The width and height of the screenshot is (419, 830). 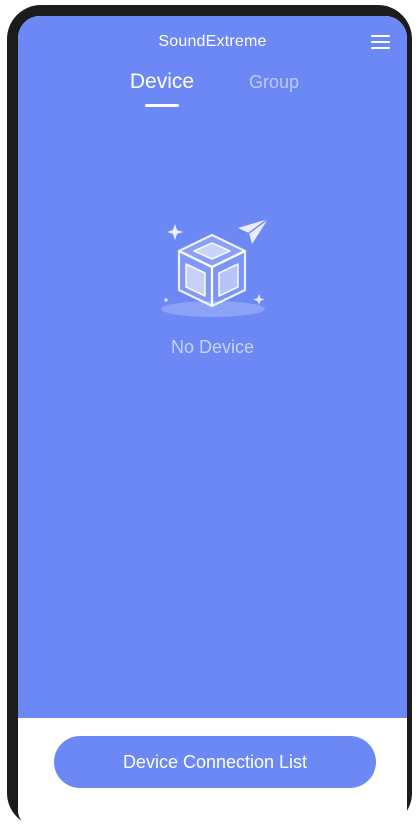 What do you see at coordinates (215, 261) in the screenshot?
I see `empty-box-icon` at bounding box center [215, 261].